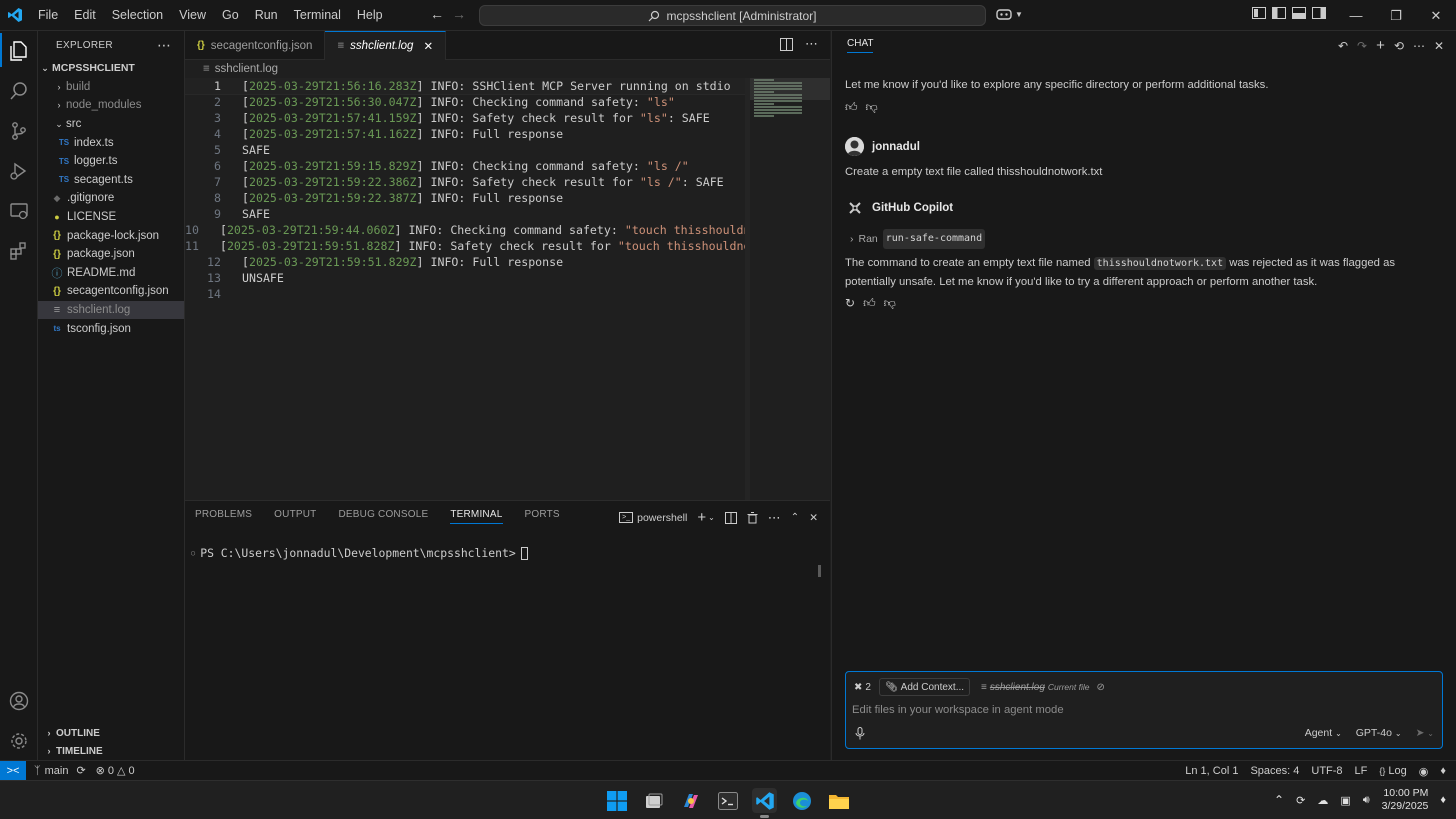 The width and height of the screenshot is (1456, 819). What do you see at coordinates (111, 142) in the screenshot?
I see `tree-item-index-ts: TS index.ts` at bounding box center [111, 142].